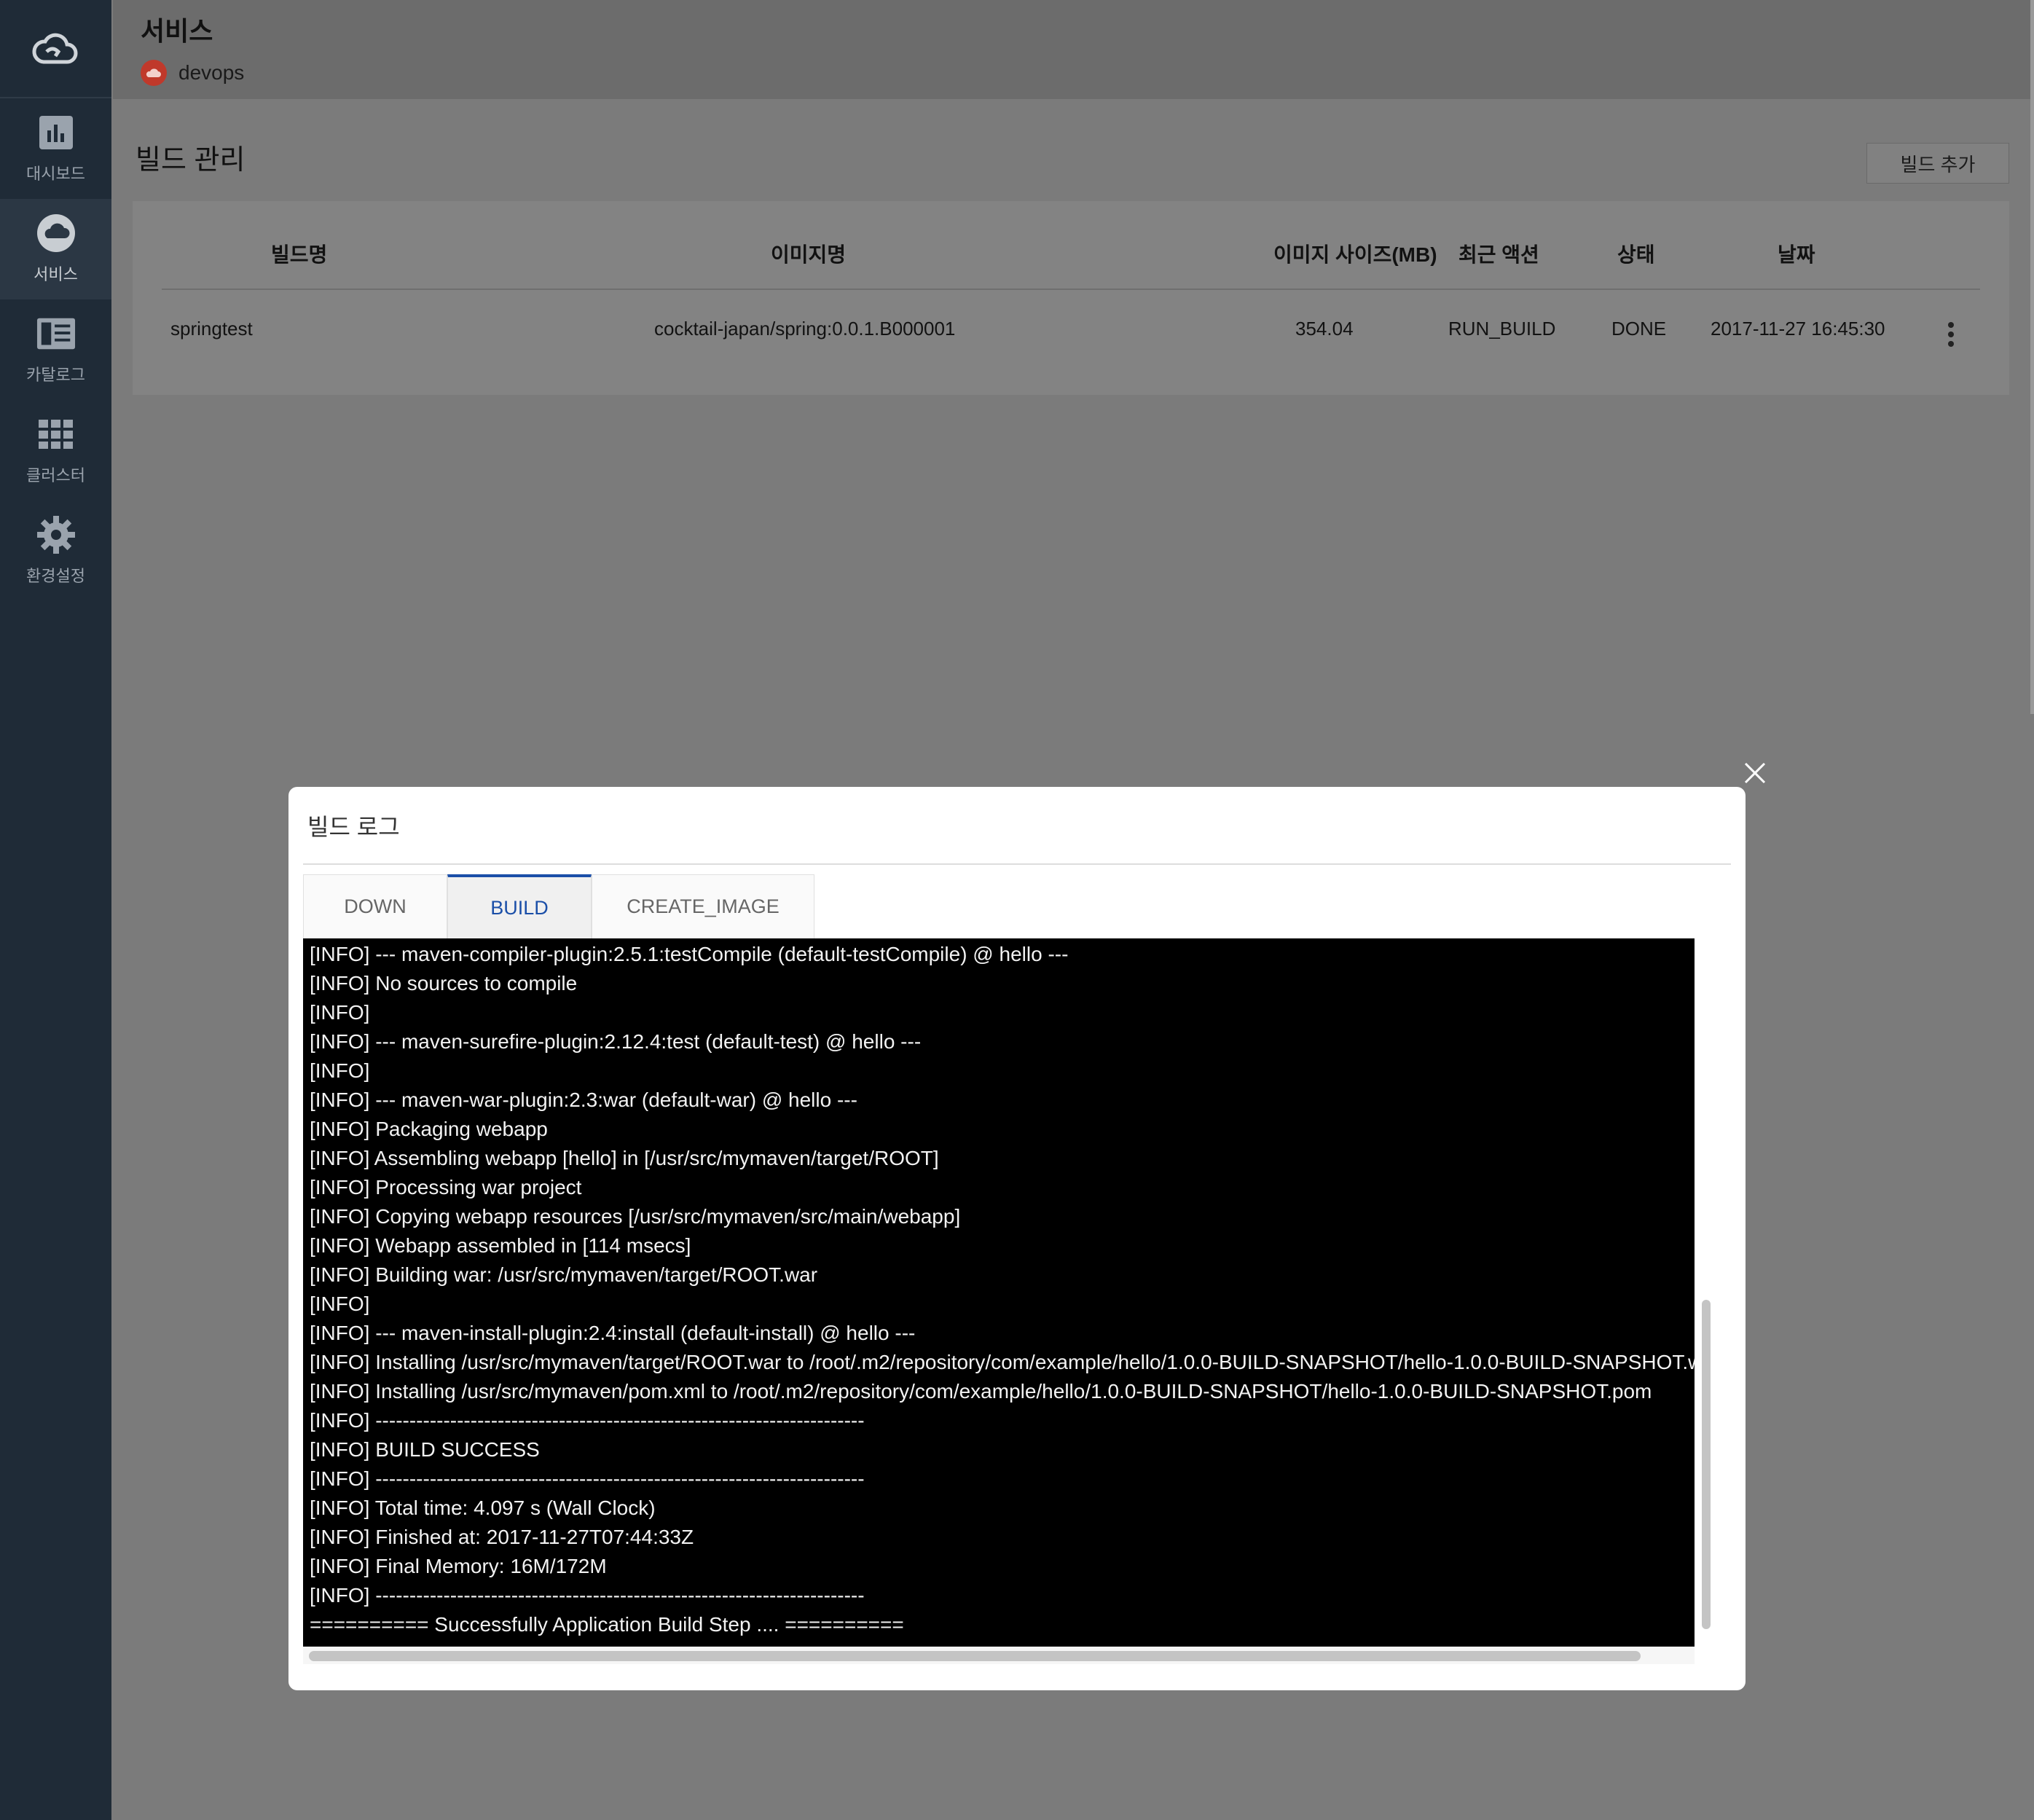 This screenshot has width=2034, height=1820. I want to click on add-build-button: 빌드 추가, so click(1938, 163).